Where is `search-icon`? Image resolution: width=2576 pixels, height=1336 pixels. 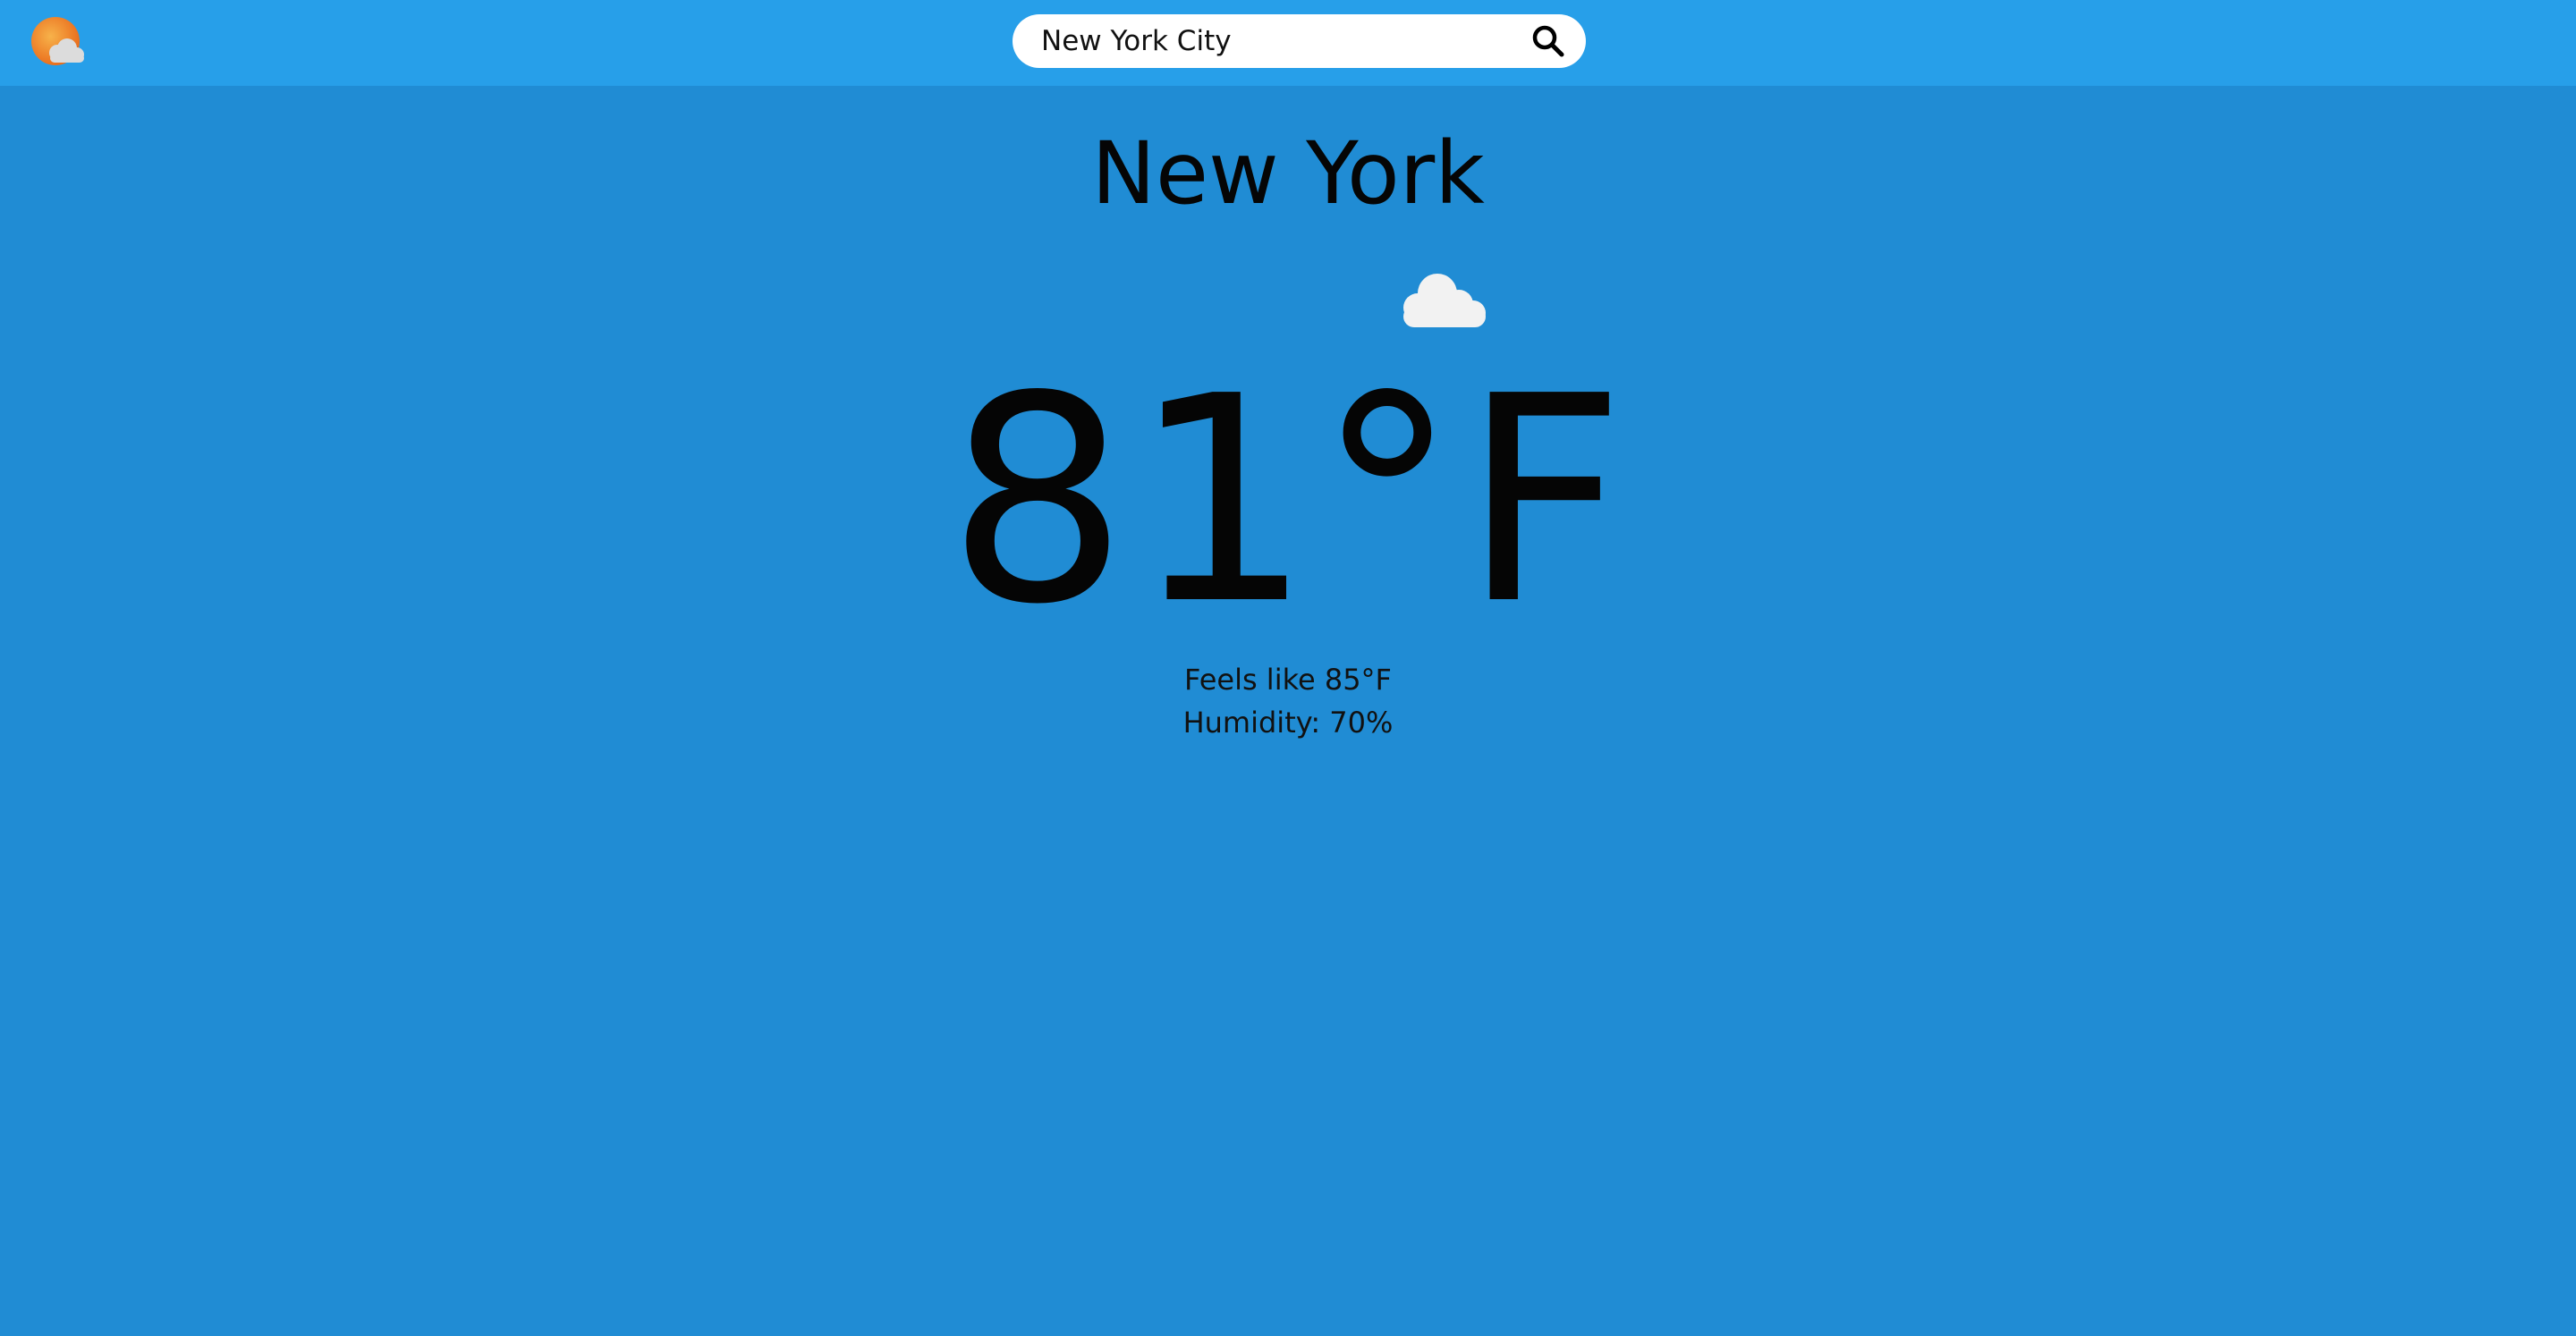
search-icon is located at coordinates (1548, 41).